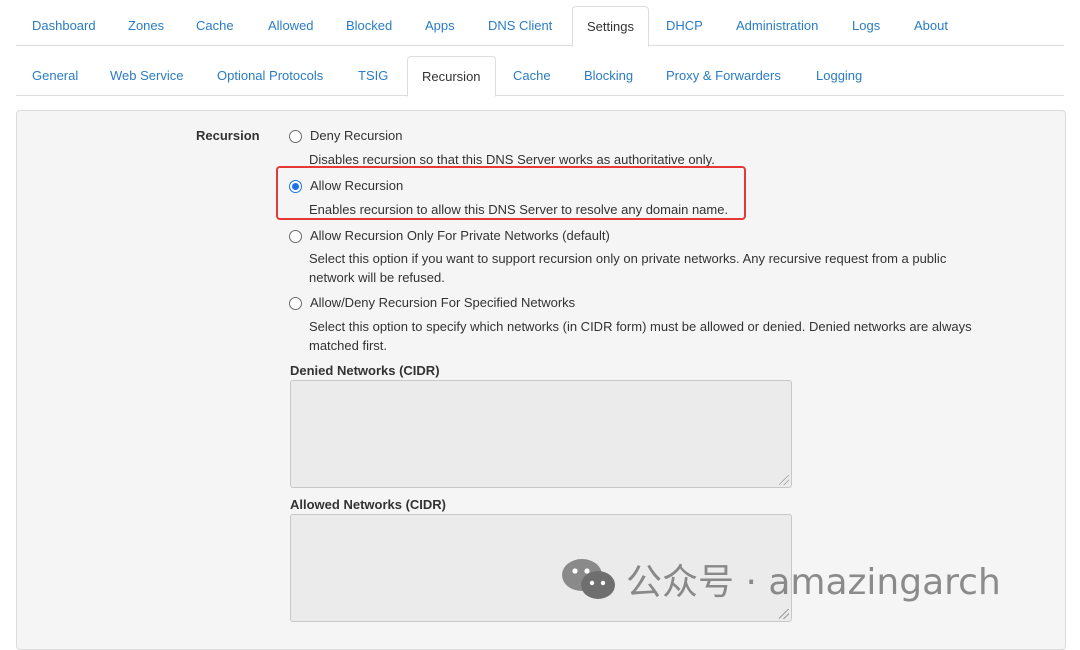 This screenshot has height=650, width=1080. Describe the element at coordinates (451, 76) in the screenshot. I see `tab-recursion: Recursion` at that location.